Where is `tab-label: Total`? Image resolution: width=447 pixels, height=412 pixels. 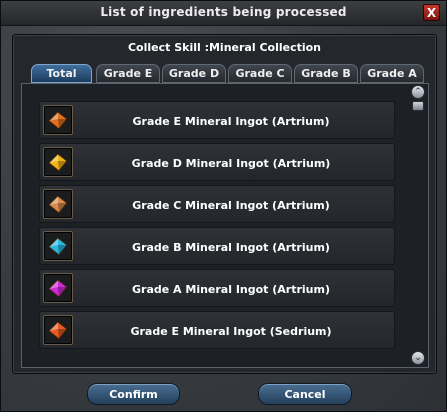 tab-label: Total is located at coordinates (61, 73).